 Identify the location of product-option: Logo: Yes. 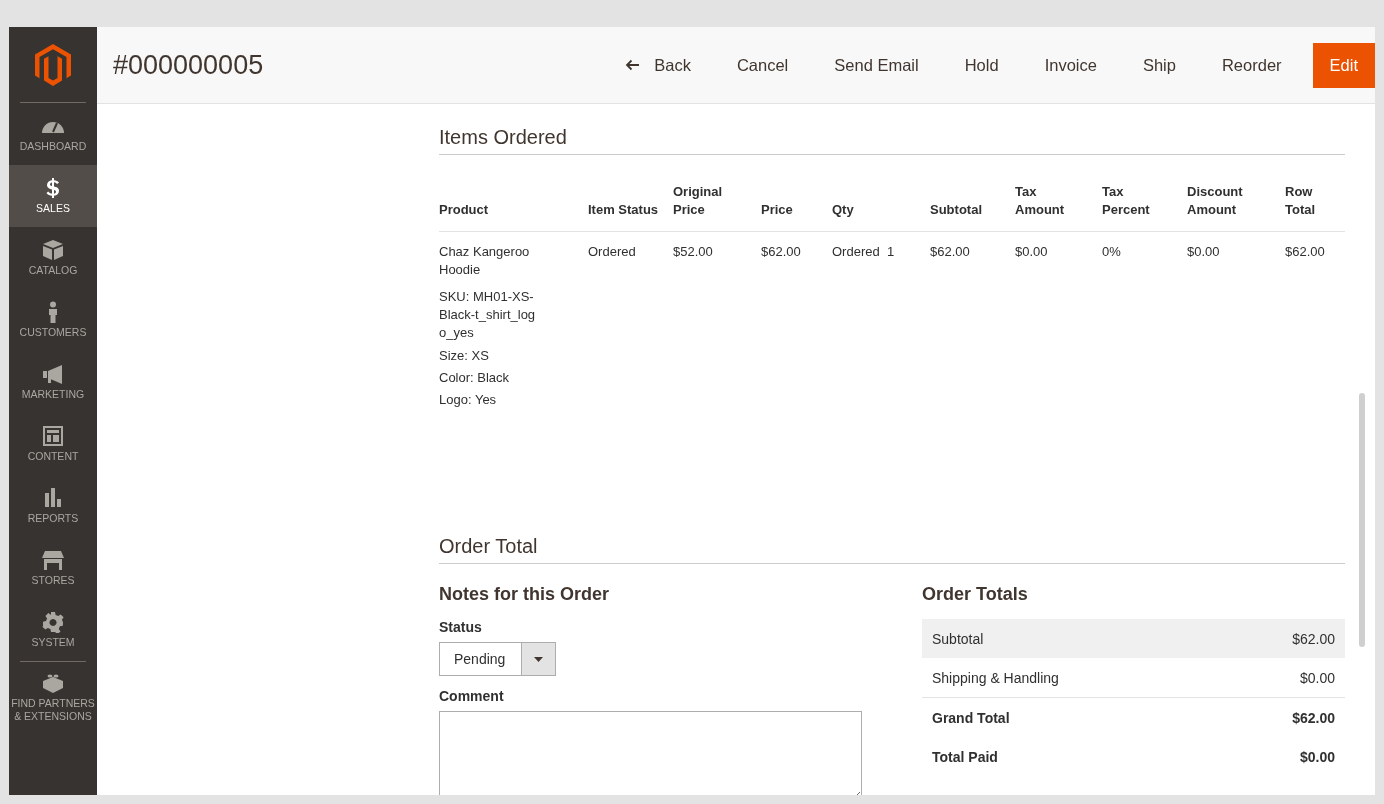
(494, 400).